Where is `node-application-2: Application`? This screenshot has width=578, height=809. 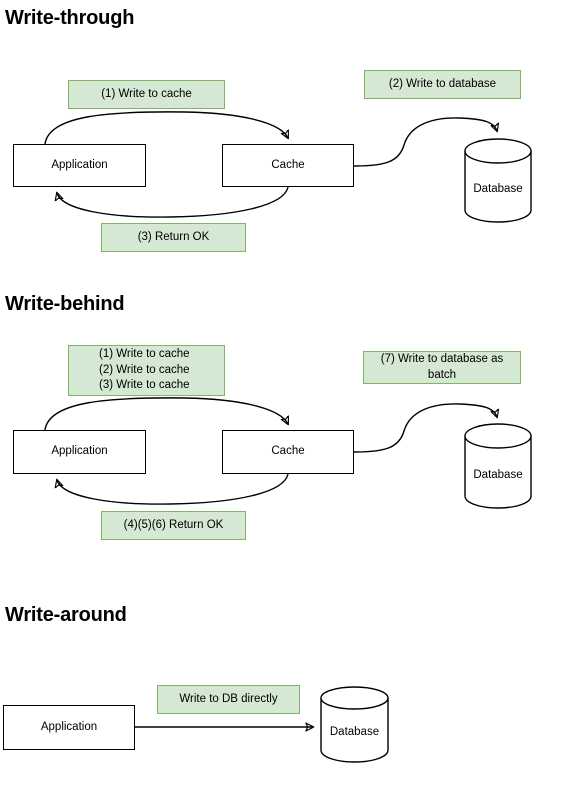
node-application-2: Application is located at coordinates (79, 452).